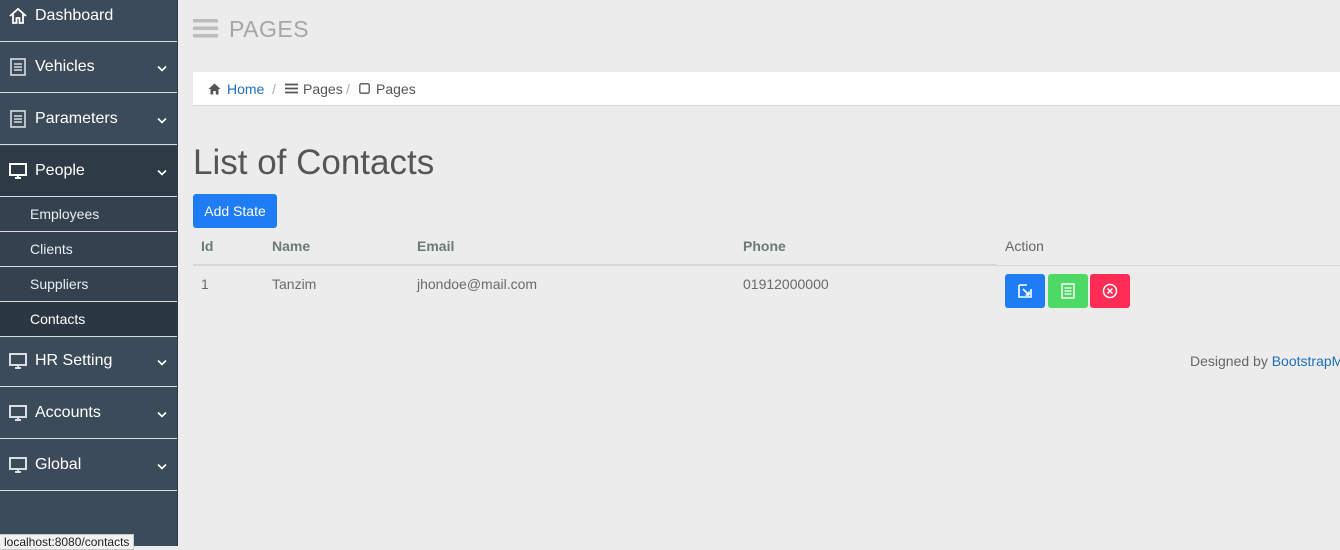 The width and height of the screenshot is (1340, 550). Describe the element at coordinates (88, 465) in the screenshot. I see `sidebar-item-global: Global` at that location.